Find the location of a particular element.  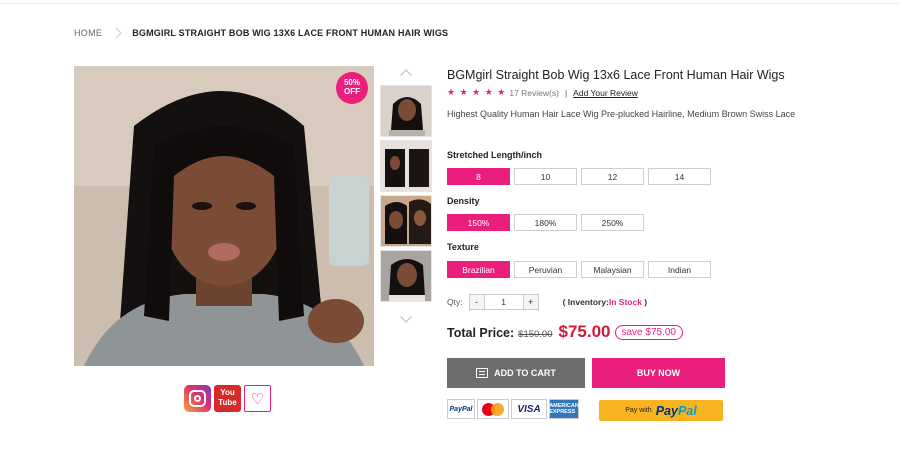

buy-now-button: BUY NOW is located at coordinates (658, 373).